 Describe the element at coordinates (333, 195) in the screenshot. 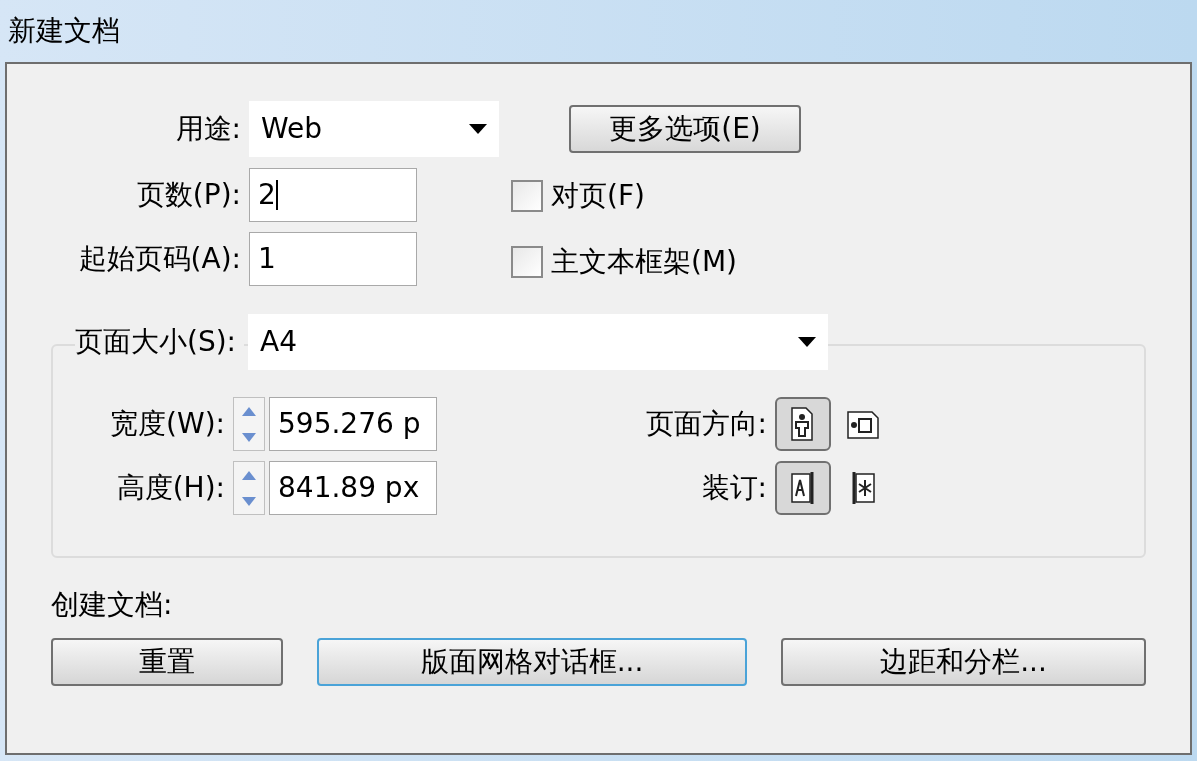

I see `text-field: 2` at that location.